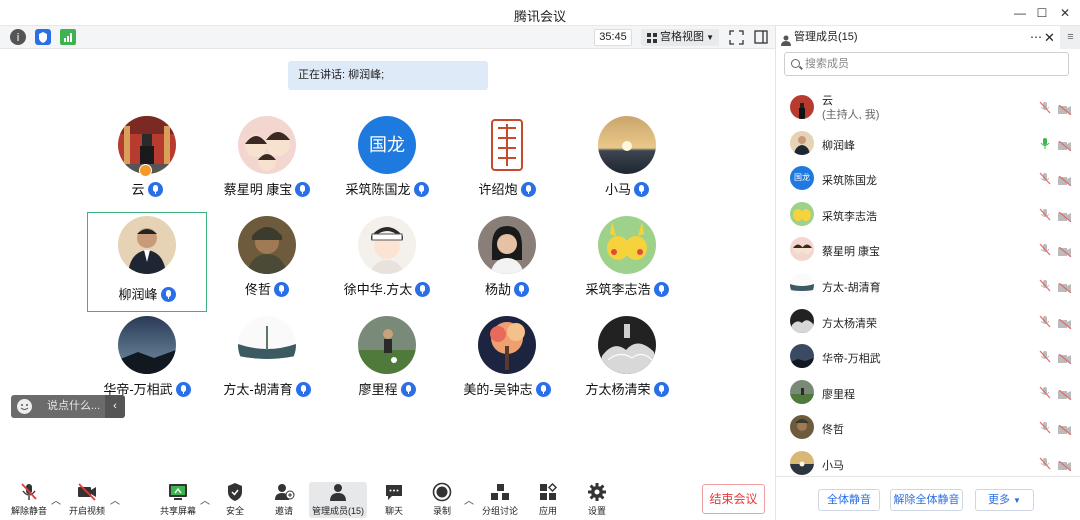 This screenshot has width=1080, height=520. I want to click on participant-name: 许绍炮, so click(507, 188).